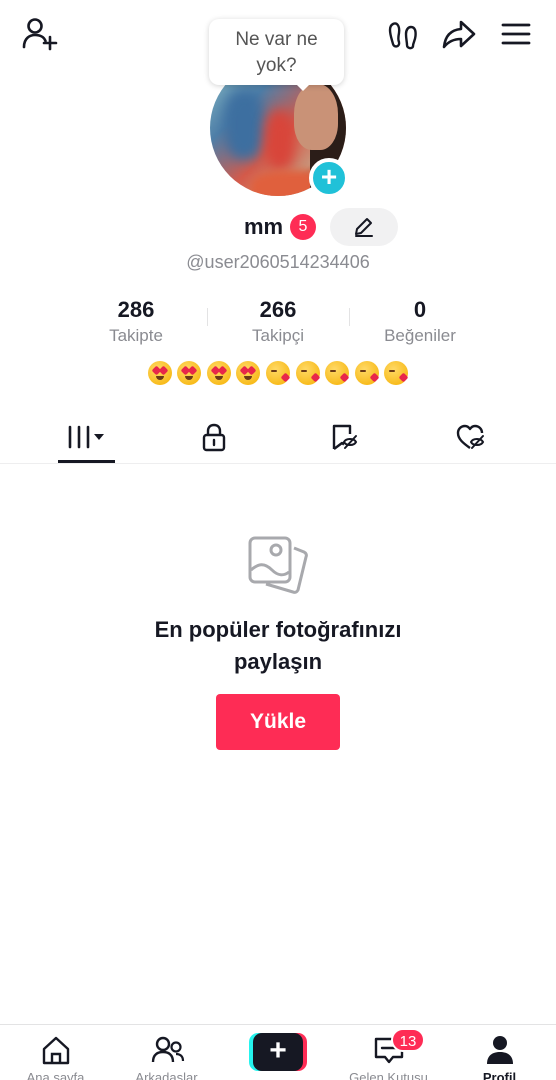 The image size is (556, 1080). What do you see at coordinates (166, 1075) in the screenshot?
I see `nav-friends-label: Arkadaşlar` at bounding box center [166, 1075].